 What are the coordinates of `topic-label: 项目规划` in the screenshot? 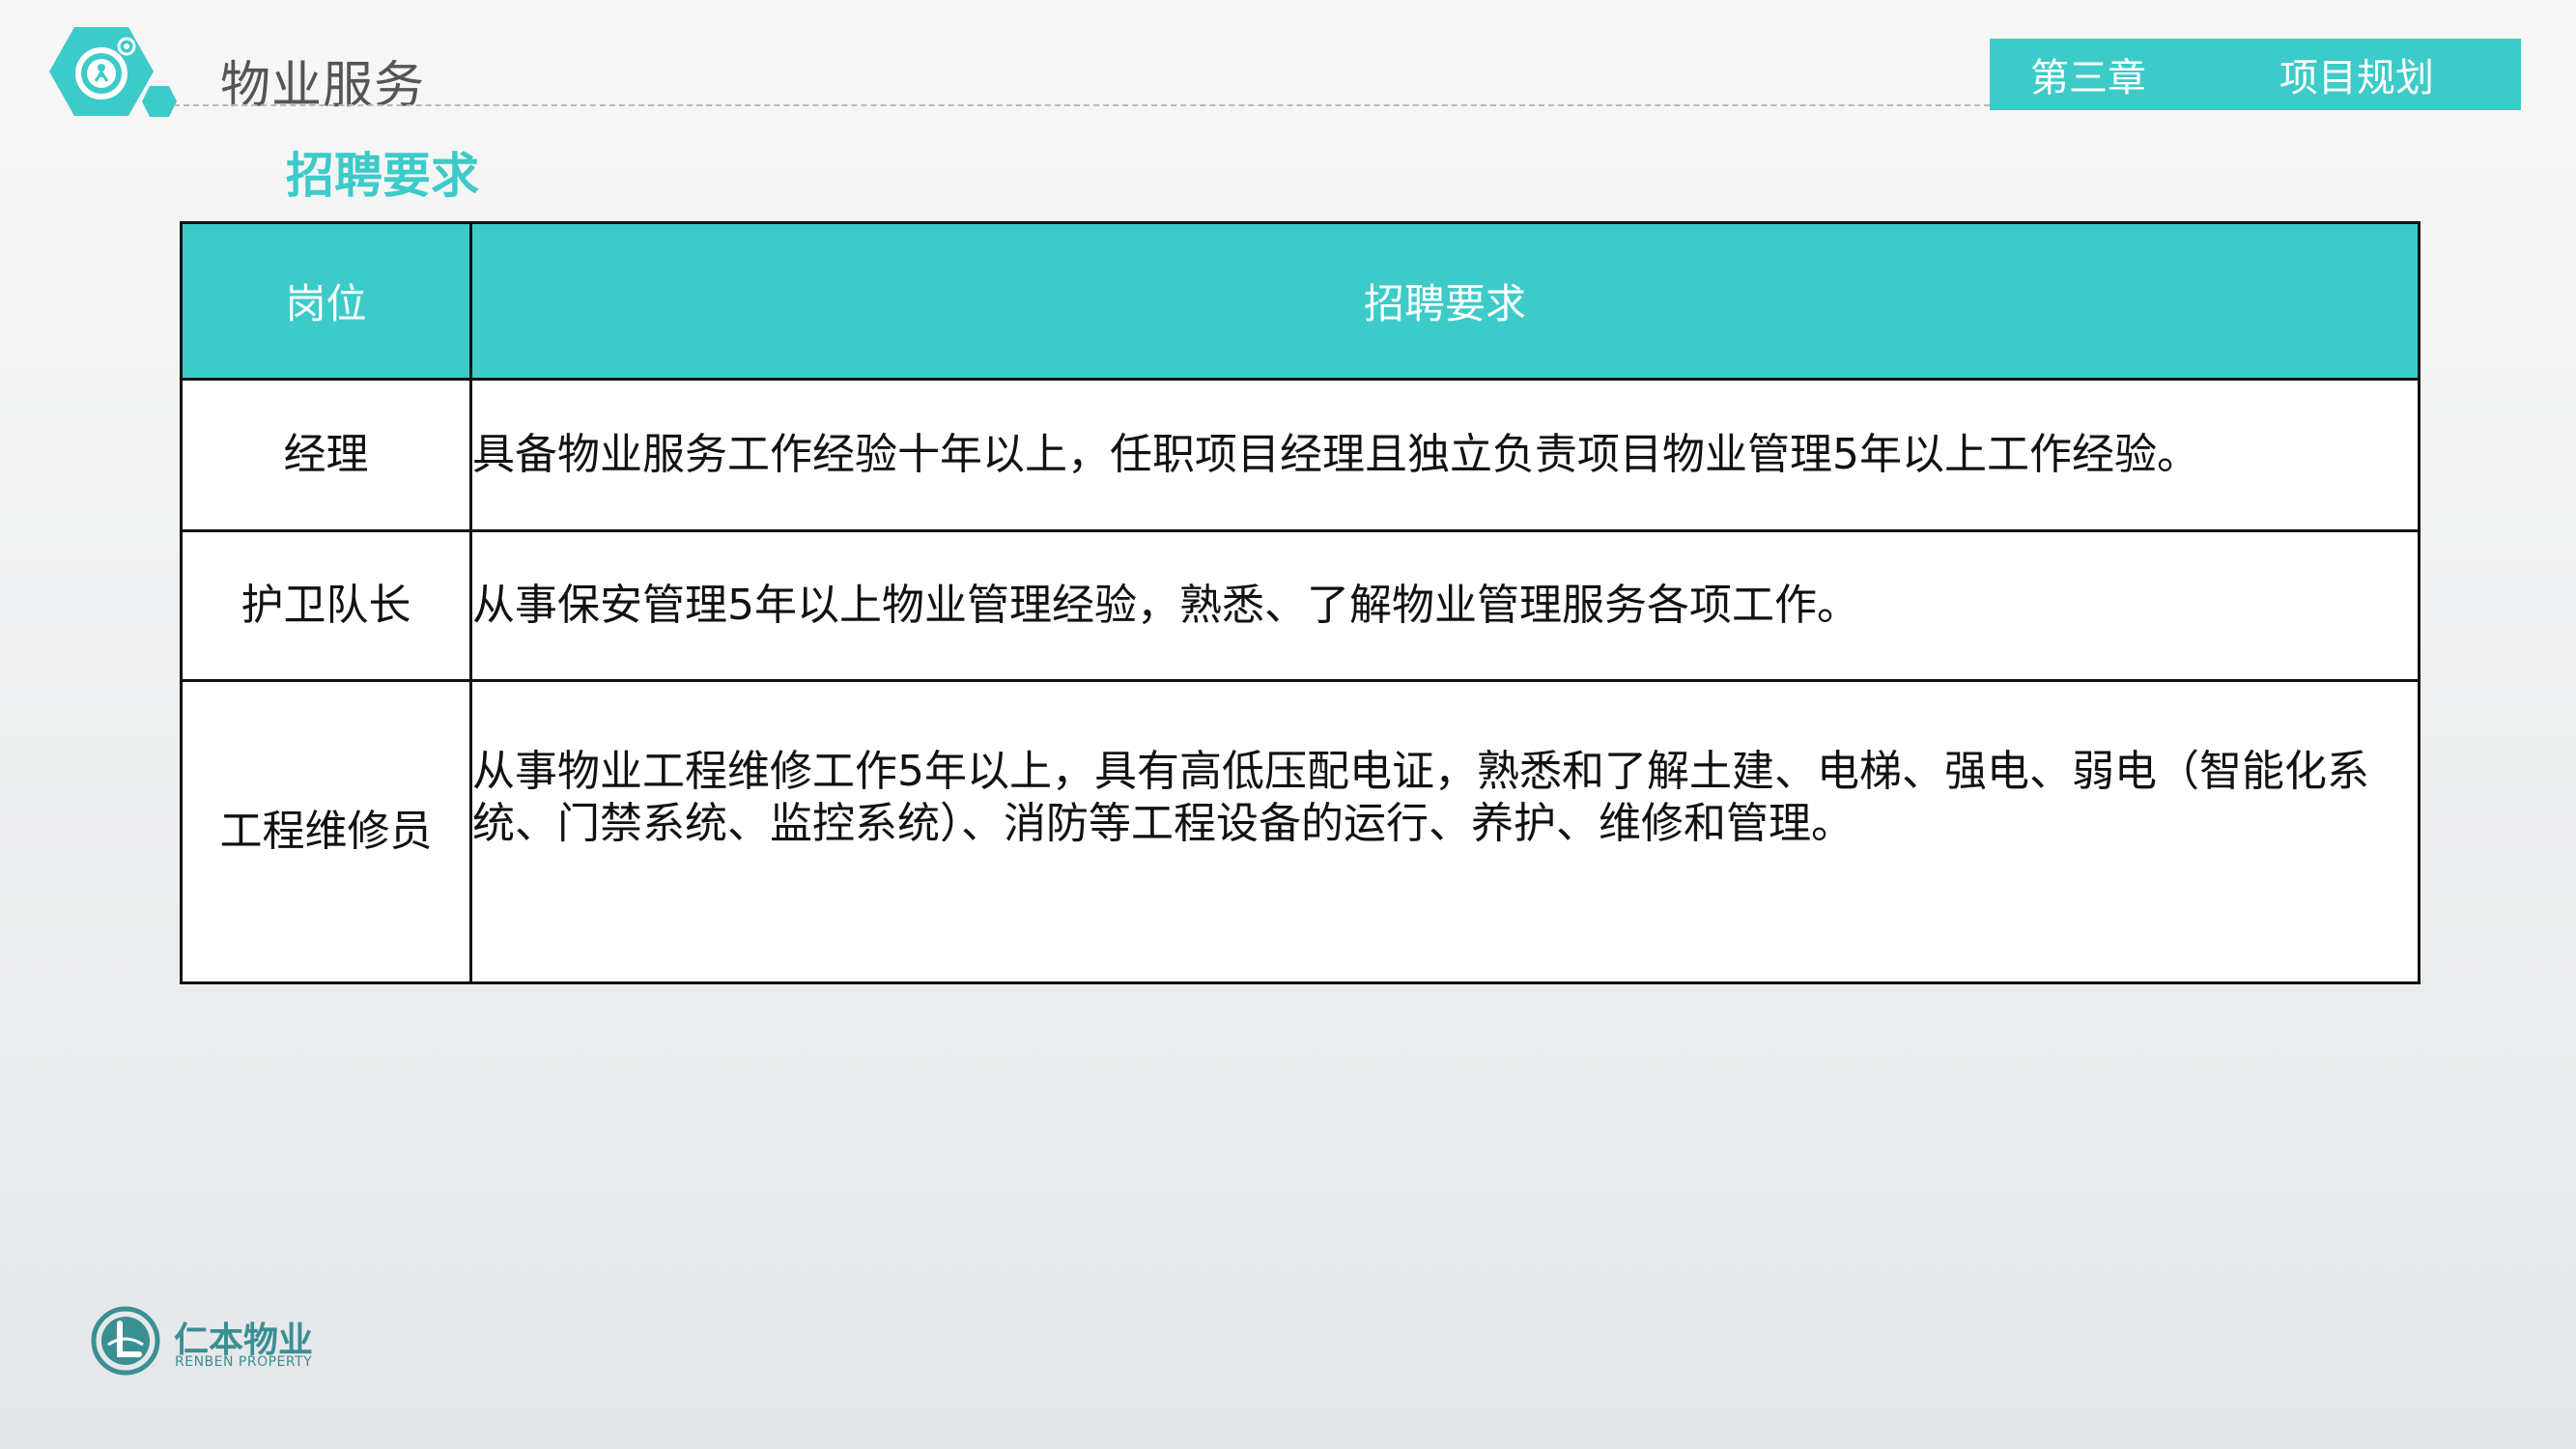 It's located at (2356, 78).